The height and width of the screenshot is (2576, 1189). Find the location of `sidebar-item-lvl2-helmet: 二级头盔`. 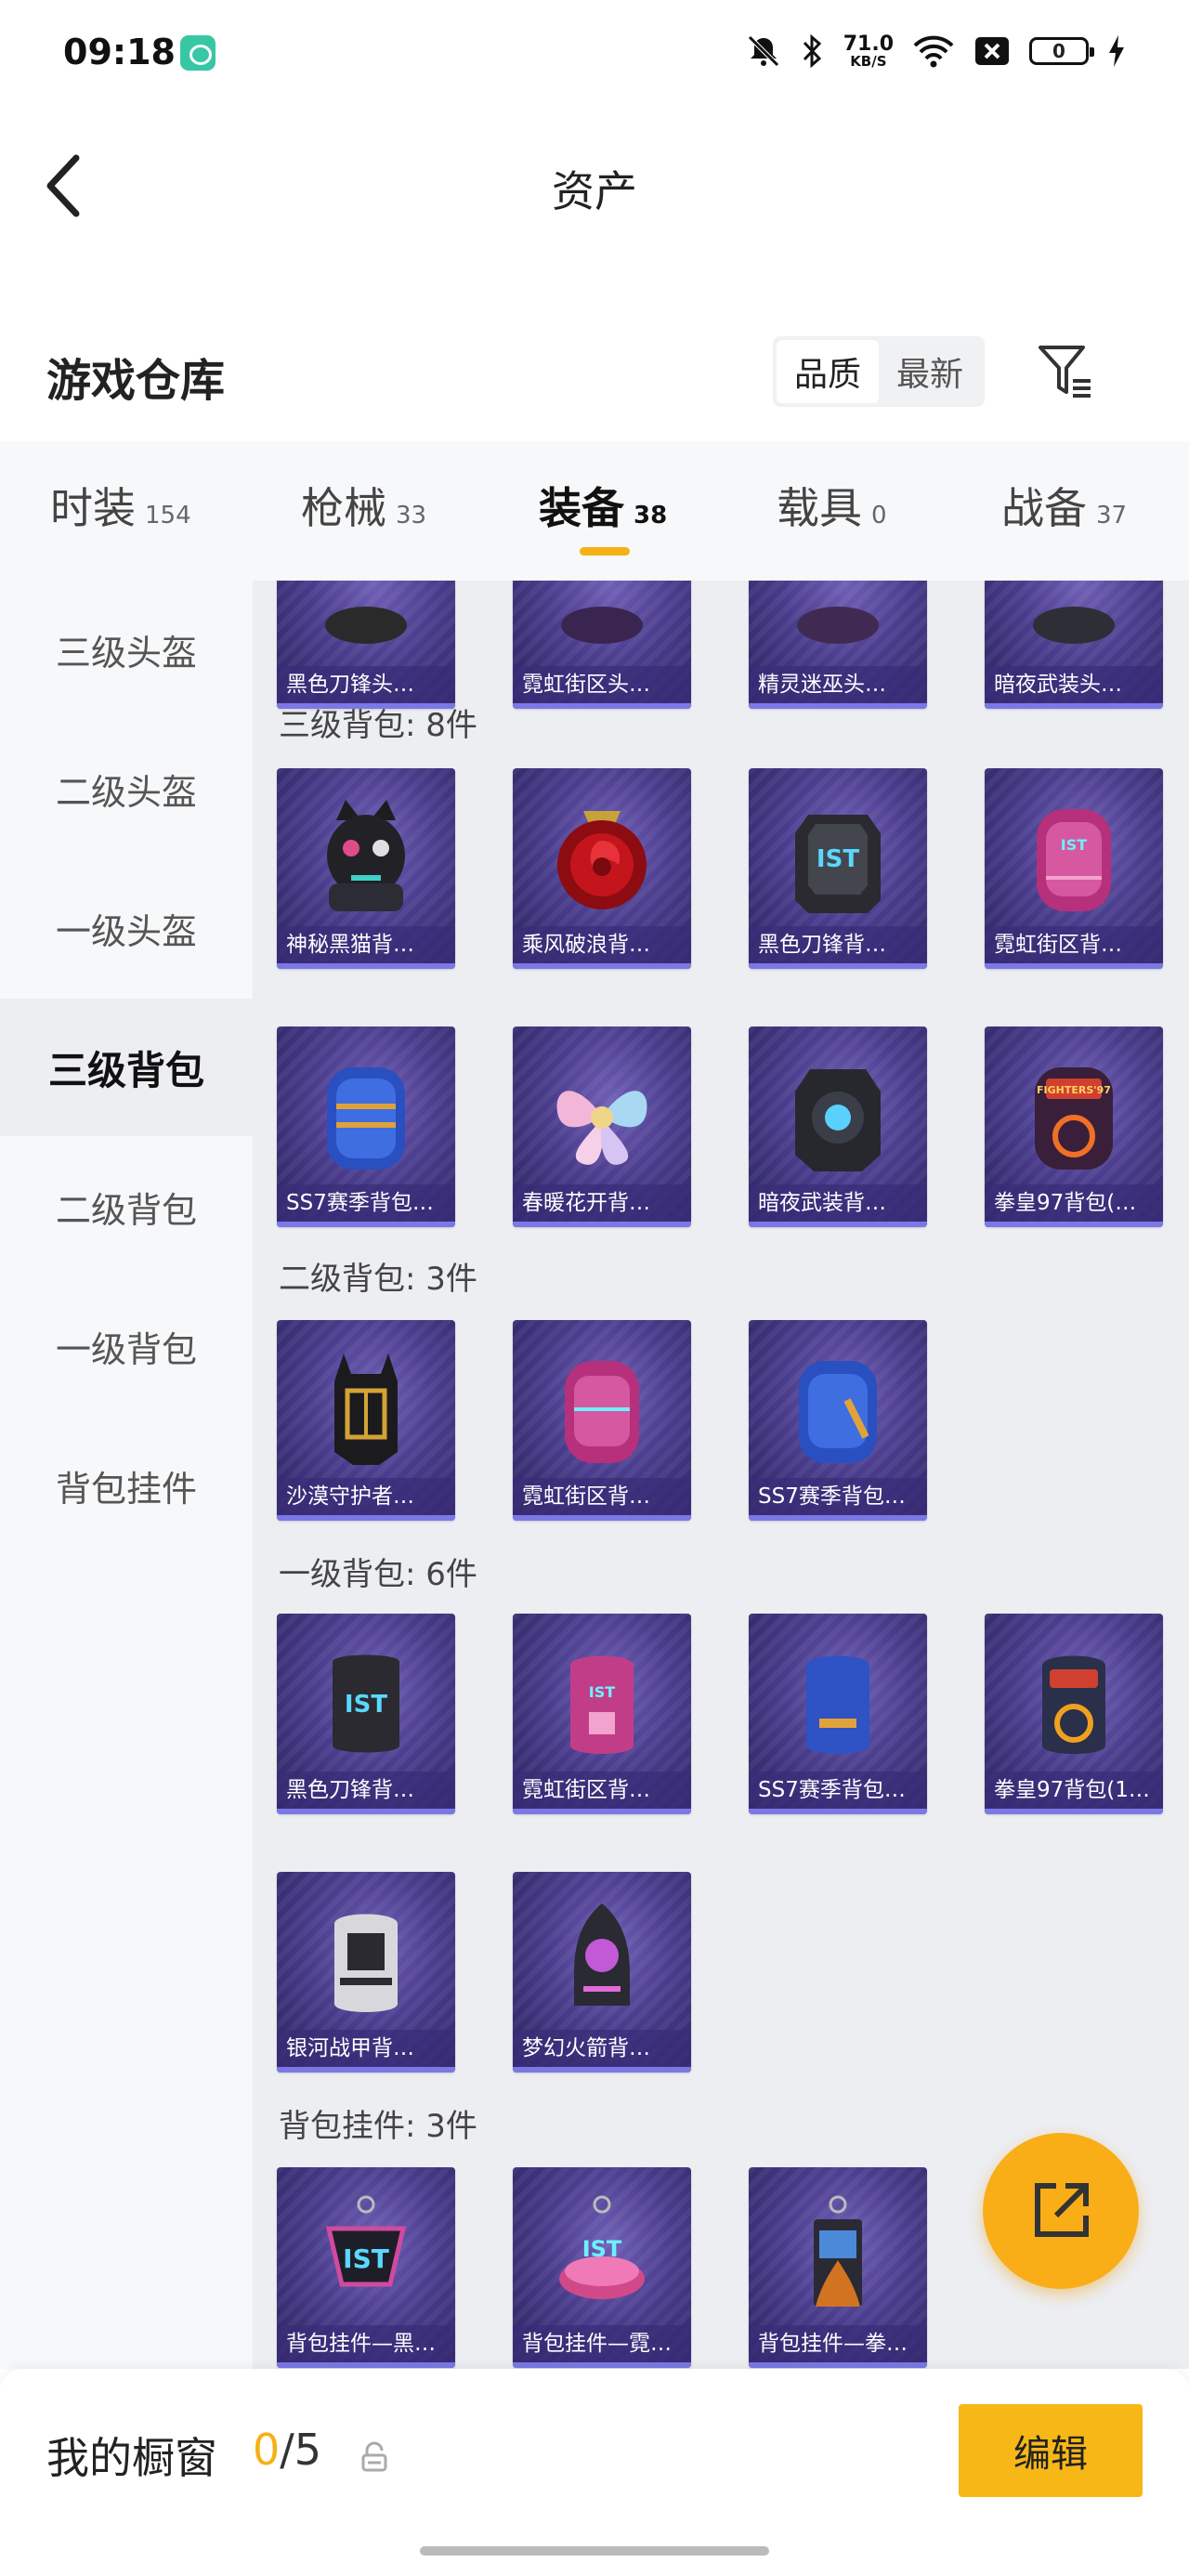

sidebar-item-lvl2-helmet: 二级头盔 is located at coordinates (126, 788).